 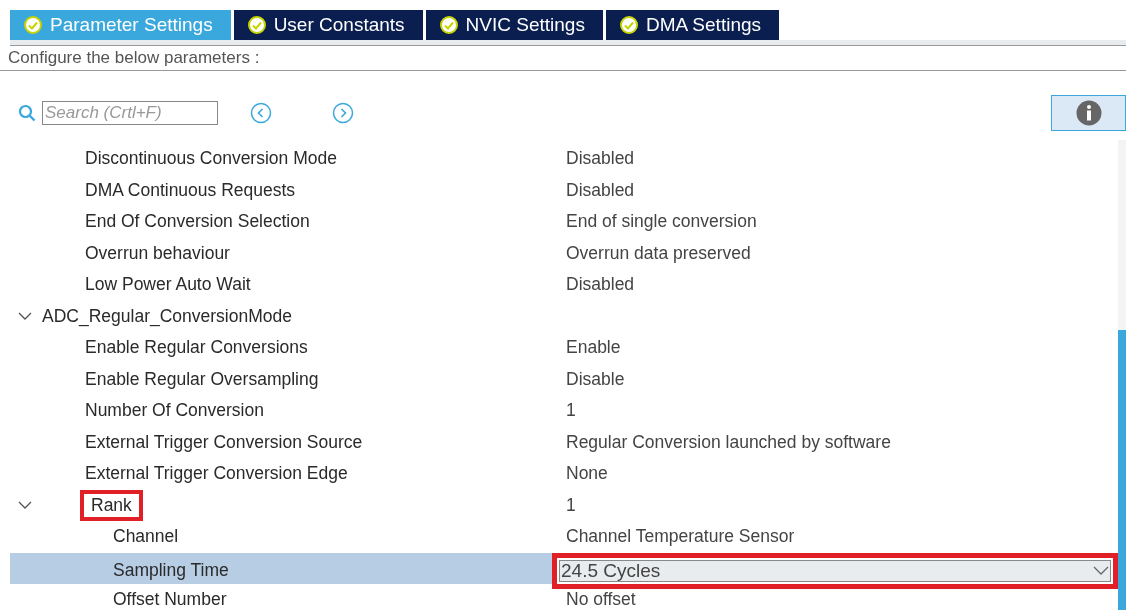 What do you see at coordinates (343, 113) in the screenshot?
I see `next-icon` at bounding box center [343, 113].